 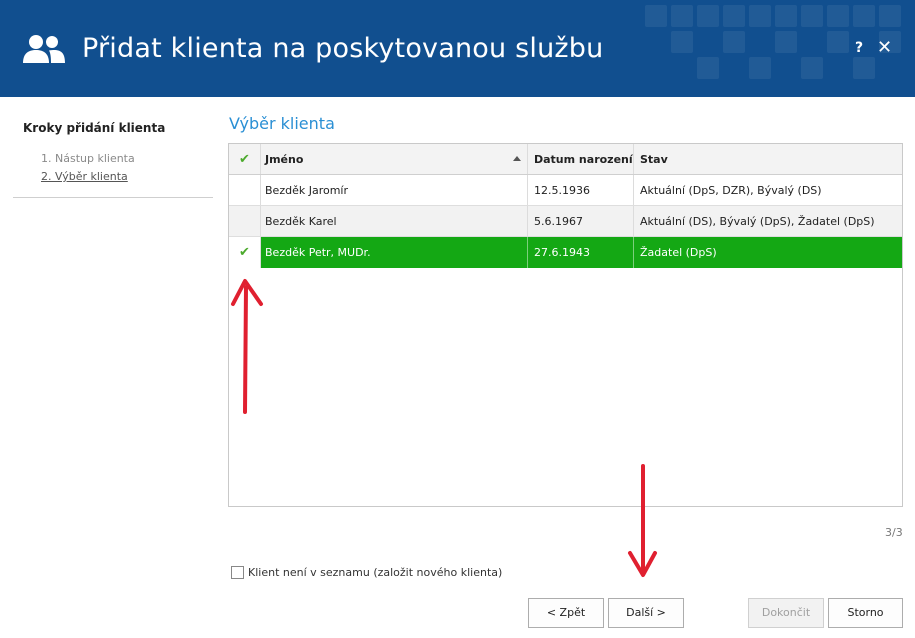 I want to click on finish-button: Dokončit, so click(x=786, y=613).